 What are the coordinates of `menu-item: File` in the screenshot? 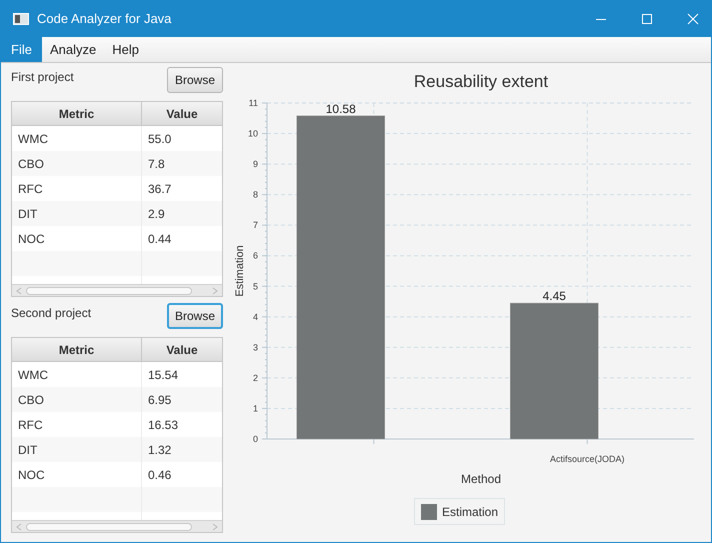 It's located at (21, 49).